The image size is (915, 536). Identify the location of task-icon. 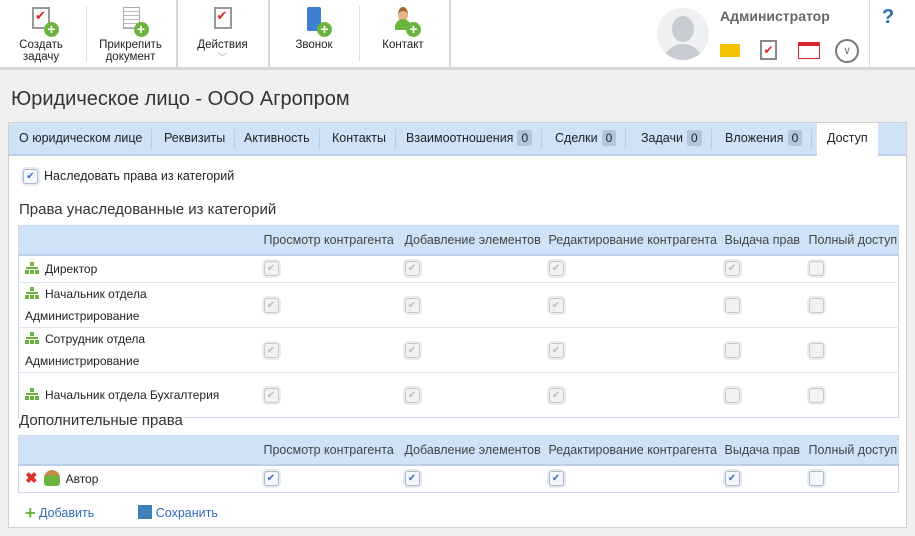
(223, 20).